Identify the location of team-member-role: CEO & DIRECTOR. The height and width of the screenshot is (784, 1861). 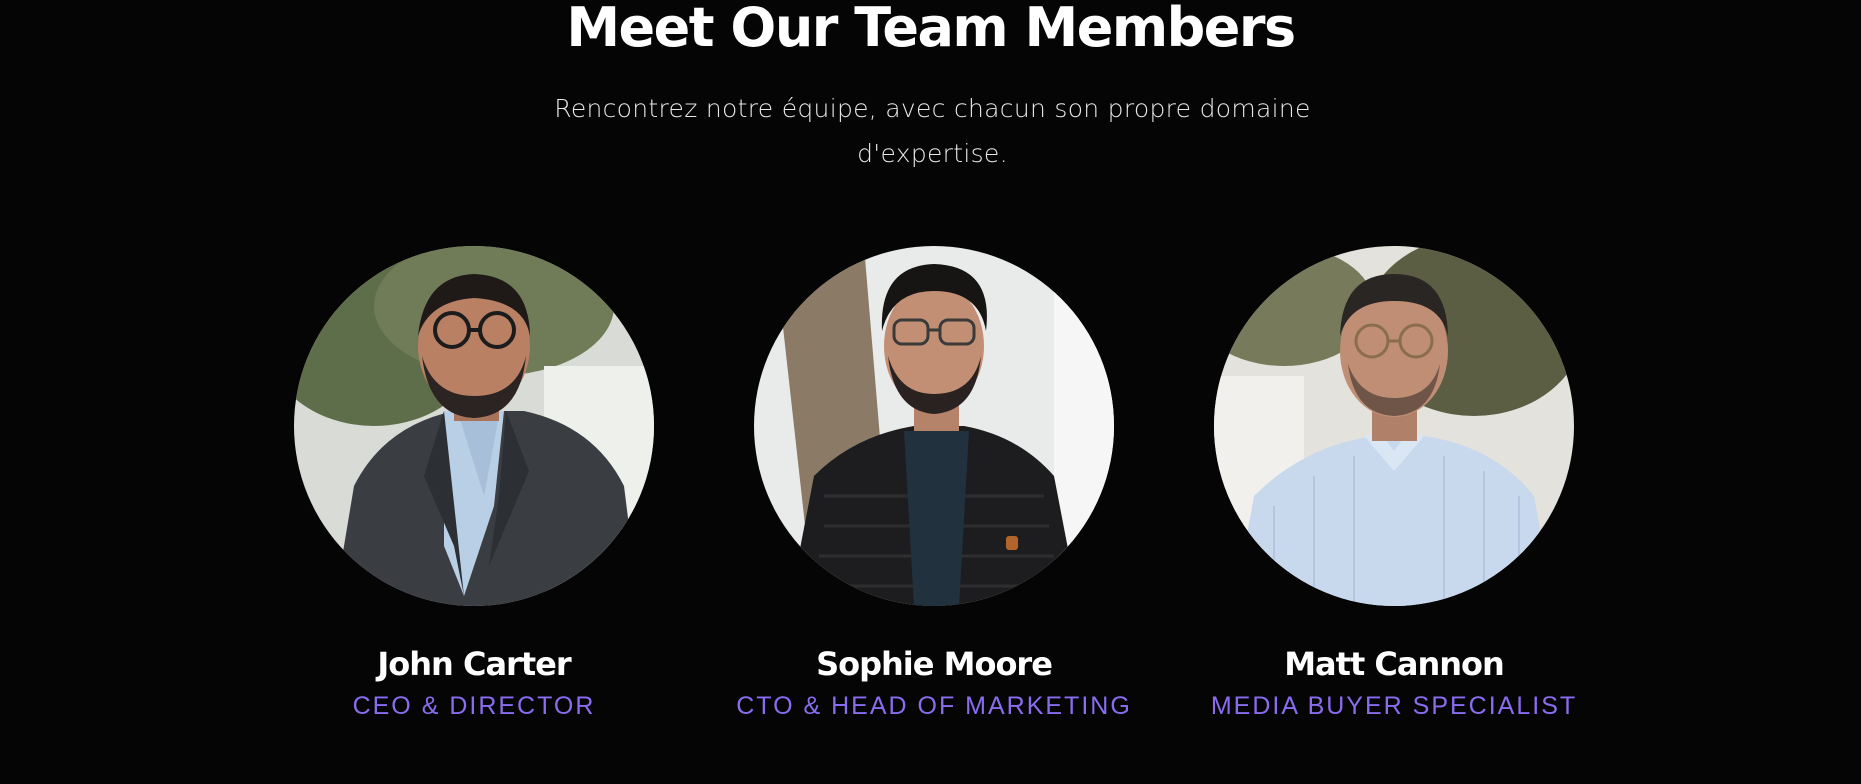
(474, 706).